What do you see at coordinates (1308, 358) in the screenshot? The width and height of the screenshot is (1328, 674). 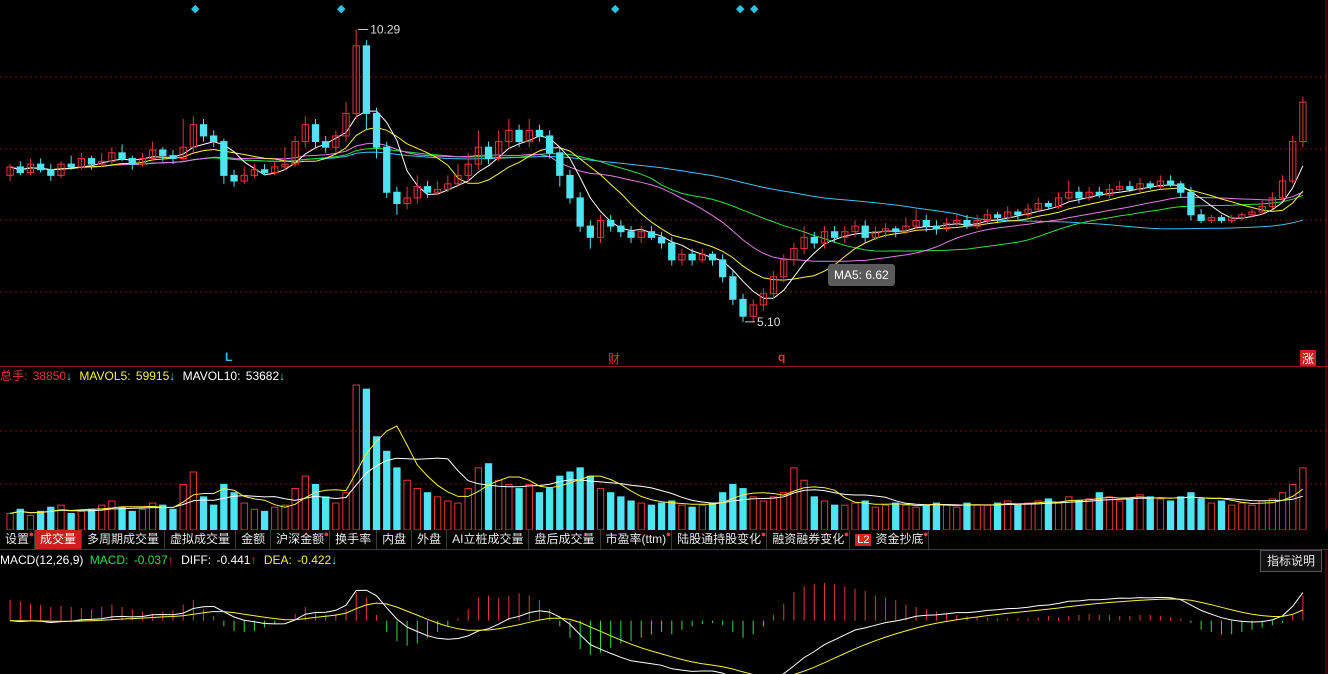 I see `event-marker-rise: 涨` at bounding box center [1308, 358].